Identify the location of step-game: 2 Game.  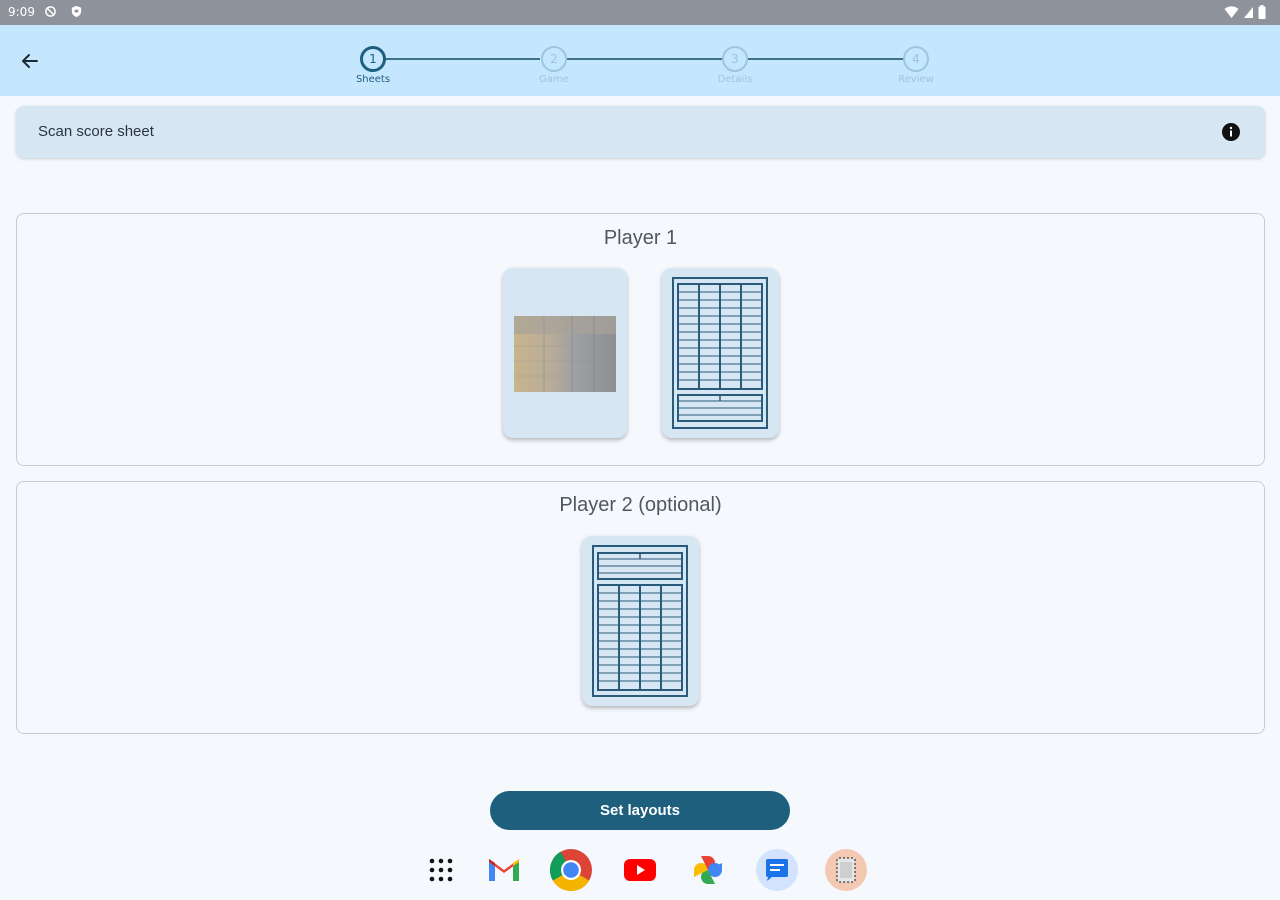
(554, 65).